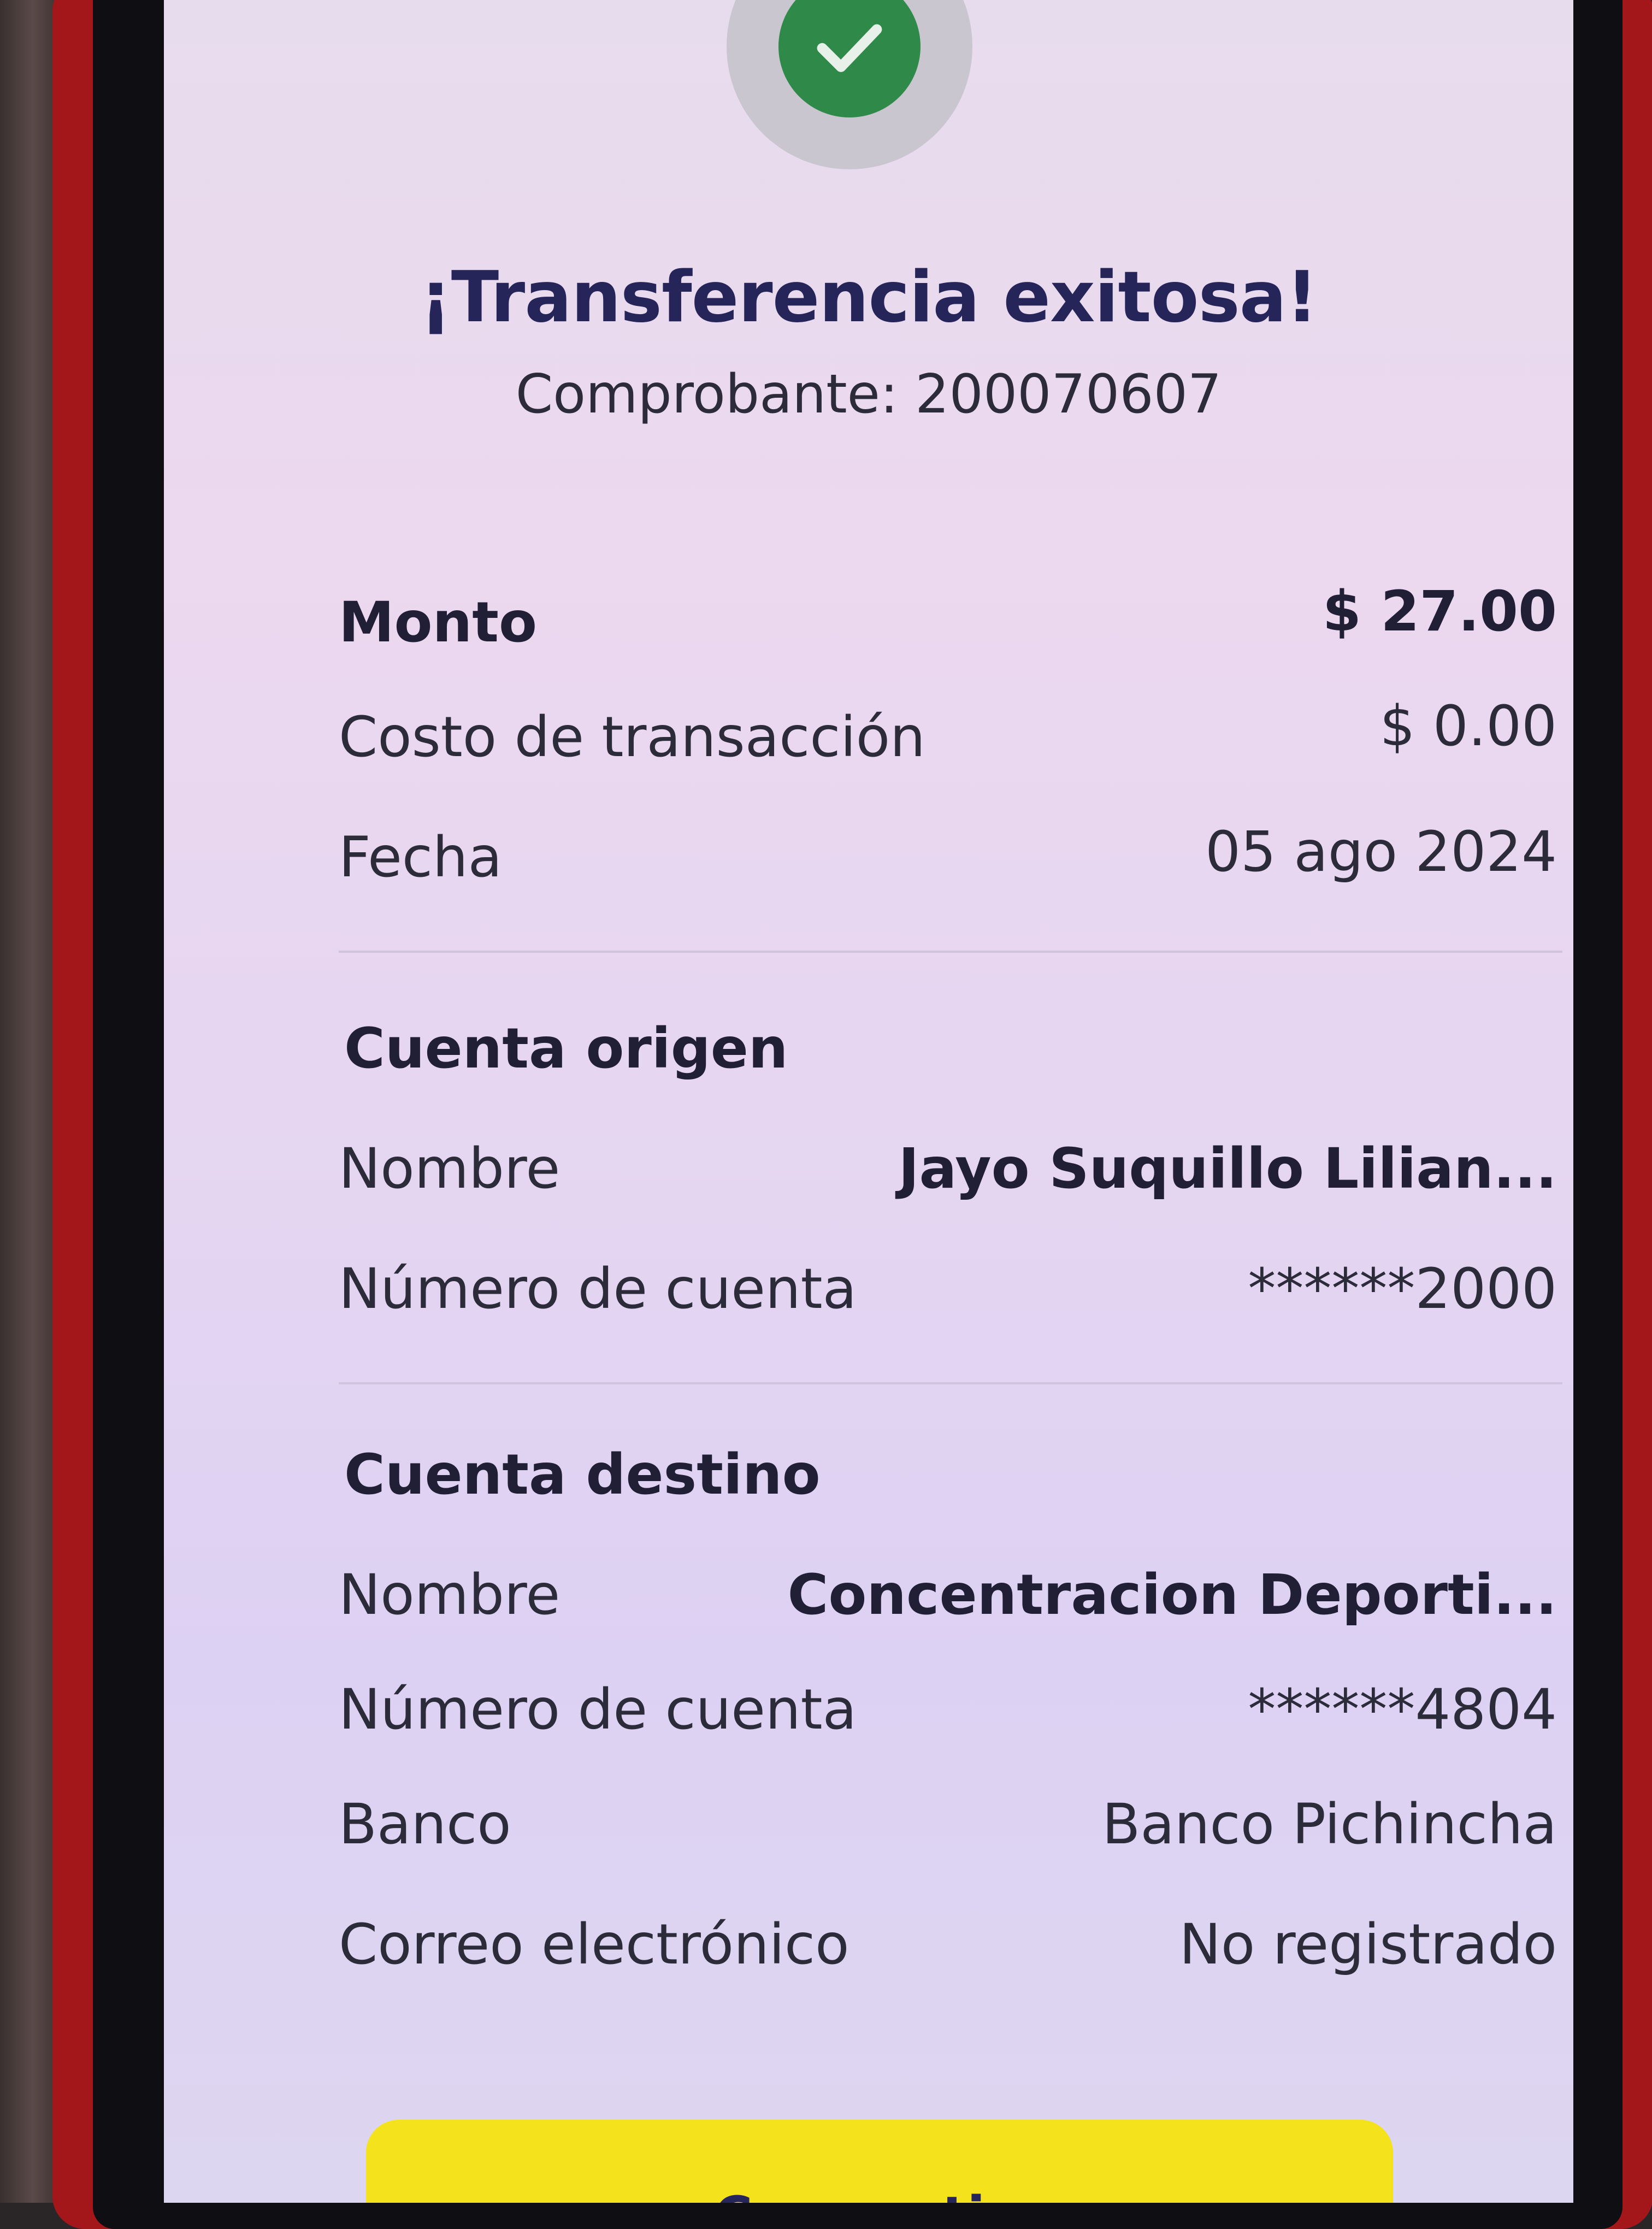  Describe the element at coordinates (449, 1594) in the screenshot. I see `destination-name-label: Nombre` at that location.